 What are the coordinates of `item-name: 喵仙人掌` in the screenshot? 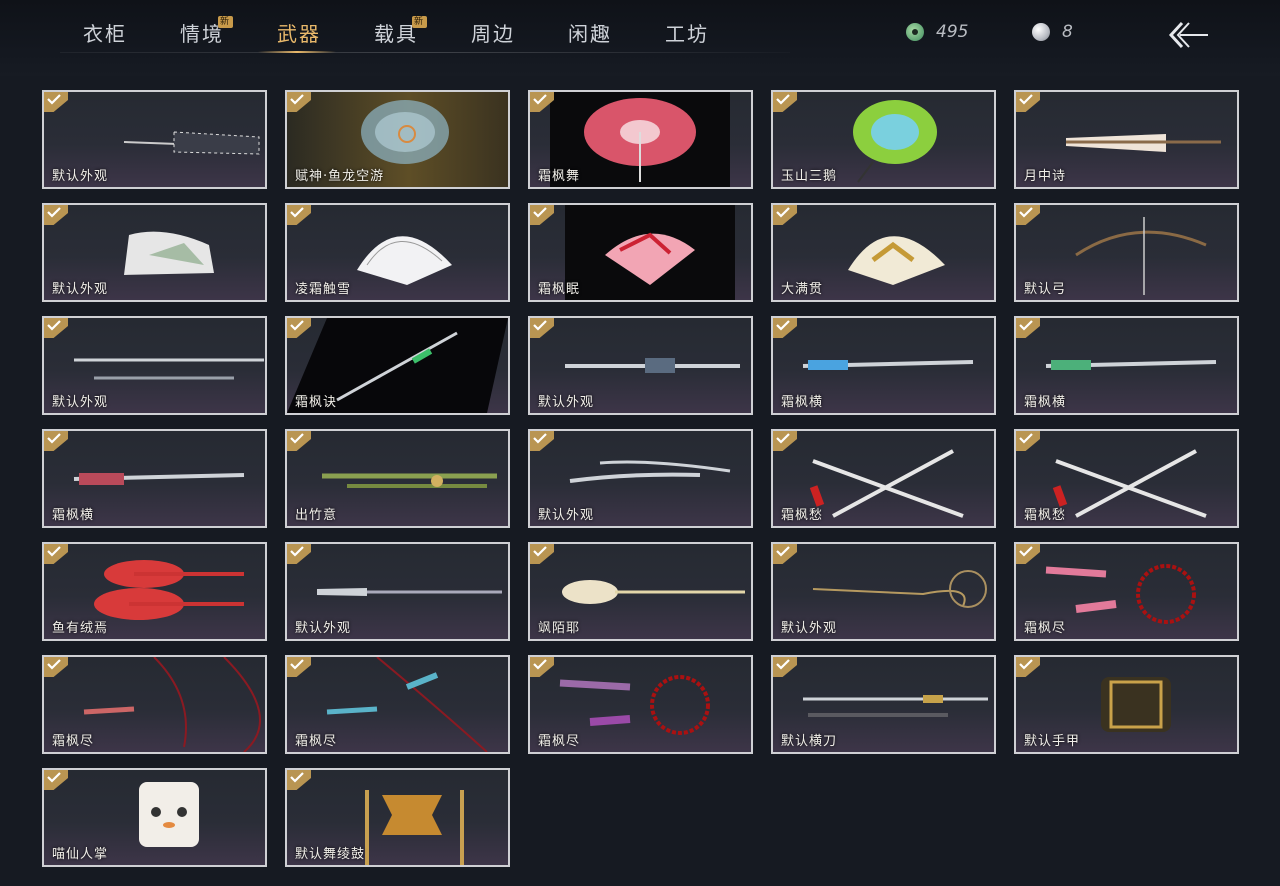 It's located at (80, 854).